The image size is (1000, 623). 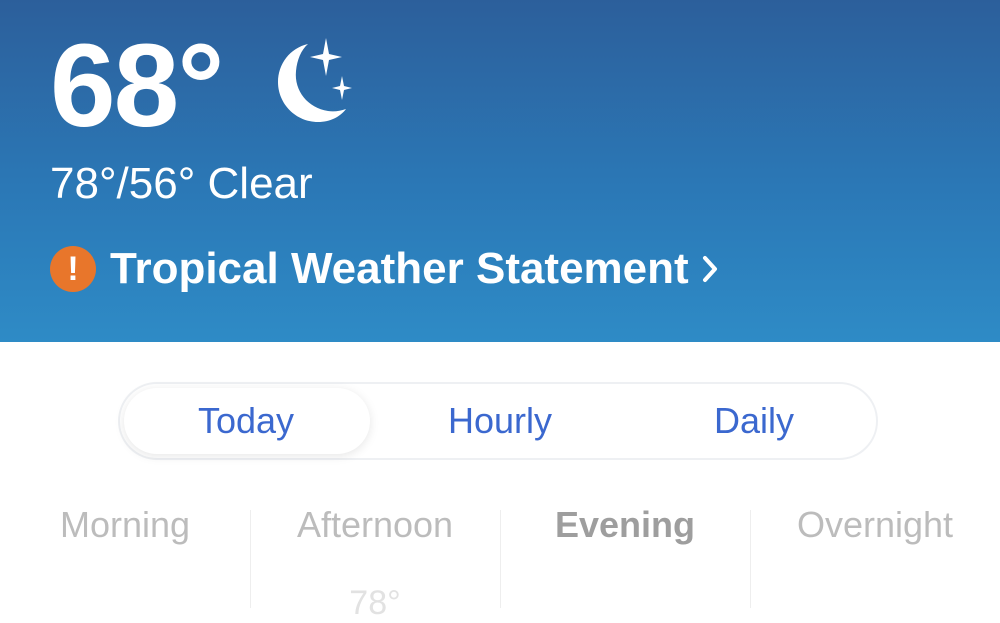 What do you see at coordinates (875, 524) in the screenshot?
I see `day-part-label: Overnight` at bounding box center [875, 524].